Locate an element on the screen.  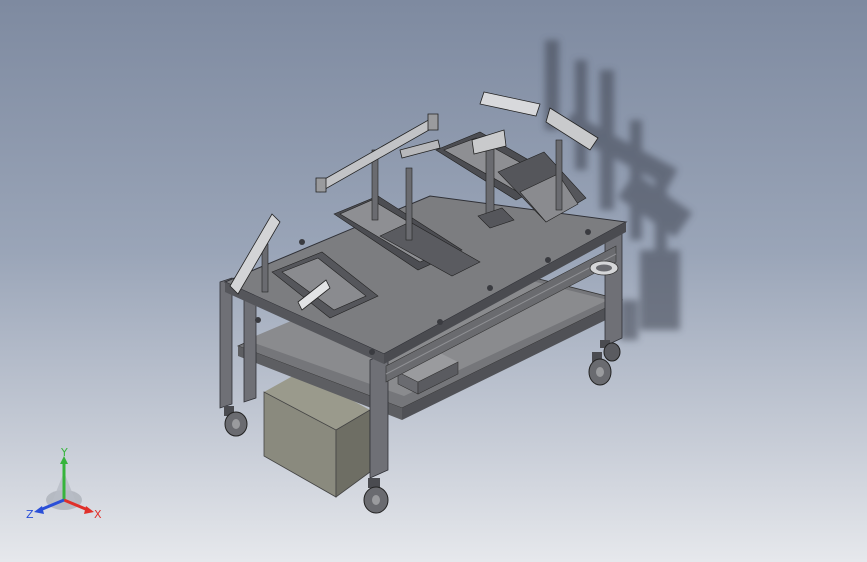
x-axis-label: X is located at coordinates (98, 514).